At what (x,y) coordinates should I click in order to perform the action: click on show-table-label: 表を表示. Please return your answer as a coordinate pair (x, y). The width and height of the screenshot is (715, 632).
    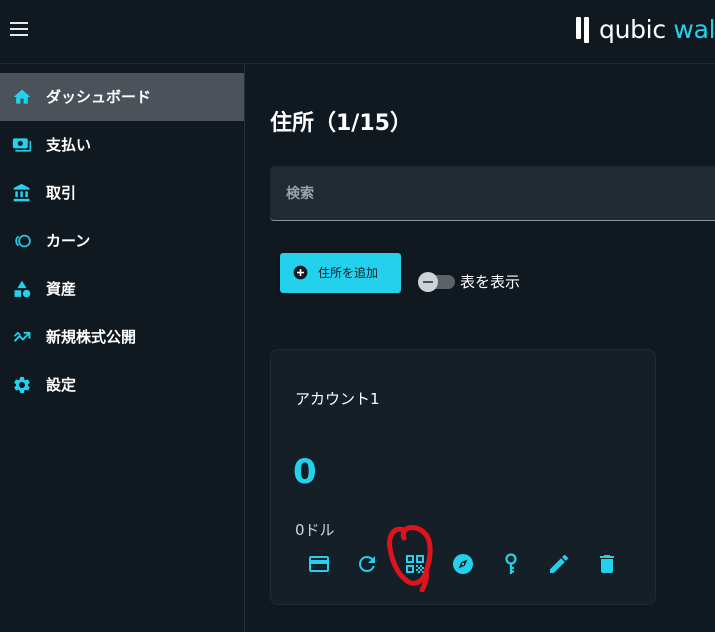
    Looking at the image, I should click on (490, 282).